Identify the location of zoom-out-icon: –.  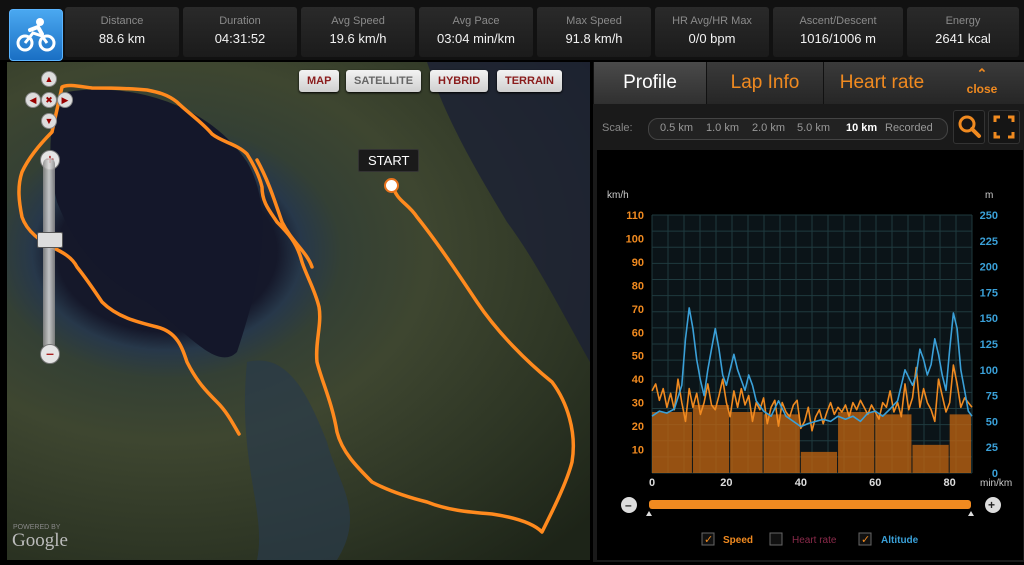
(50, 354).